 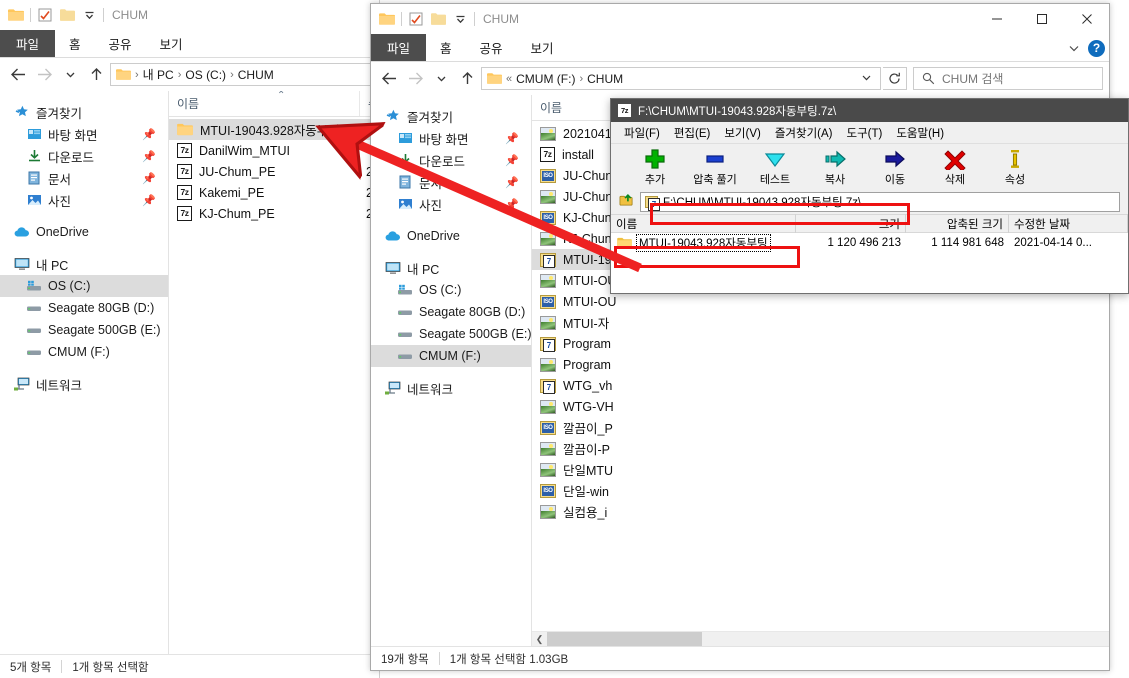 What do you see at coordinates (399, 47) in the screenshot?
I see `tab-file-2: 파일` at bounding box center [399, 47].